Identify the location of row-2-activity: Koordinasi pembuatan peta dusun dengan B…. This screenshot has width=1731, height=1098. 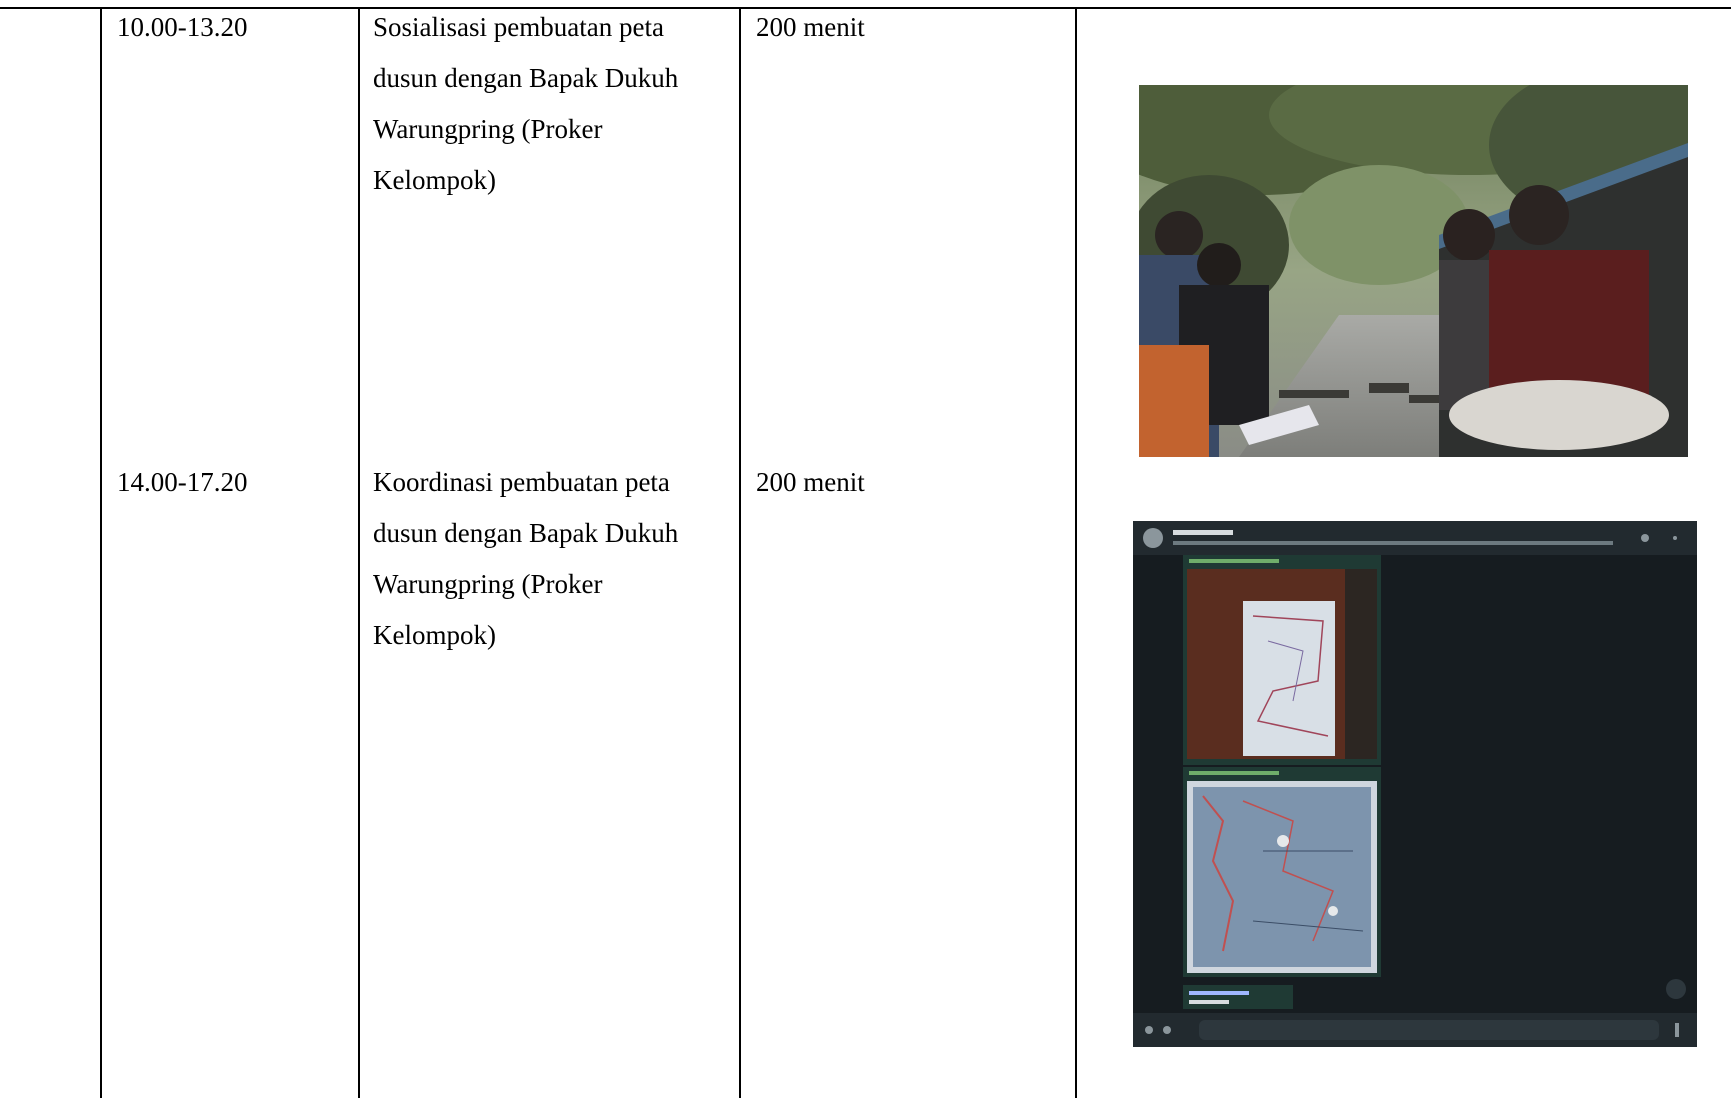
(553, 559).